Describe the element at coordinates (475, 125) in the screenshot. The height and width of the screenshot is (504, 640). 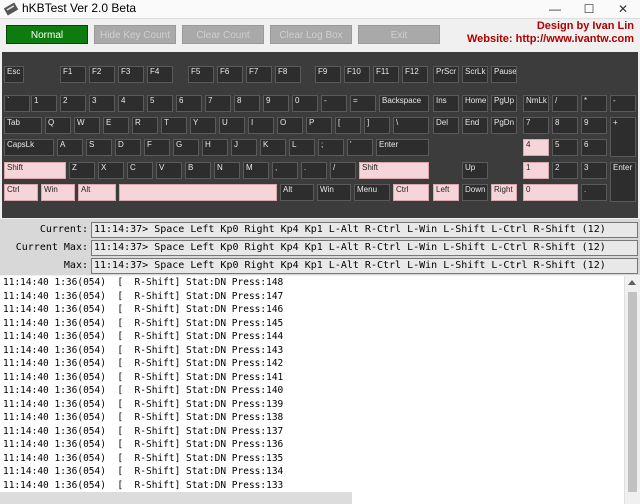
I see `key-end: End` at that location.